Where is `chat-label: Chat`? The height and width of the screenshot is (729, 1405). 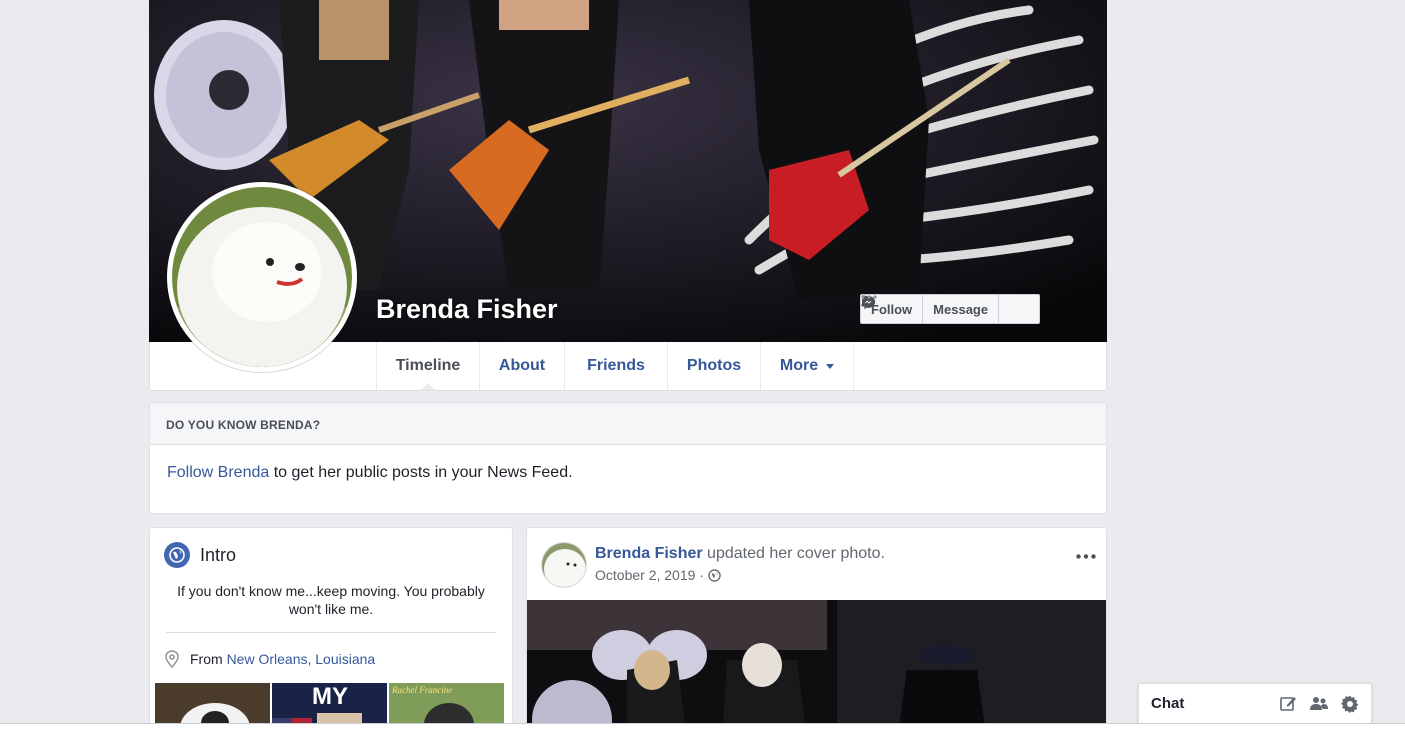
chat-label: Chat is located at coordinates (1168, 703).